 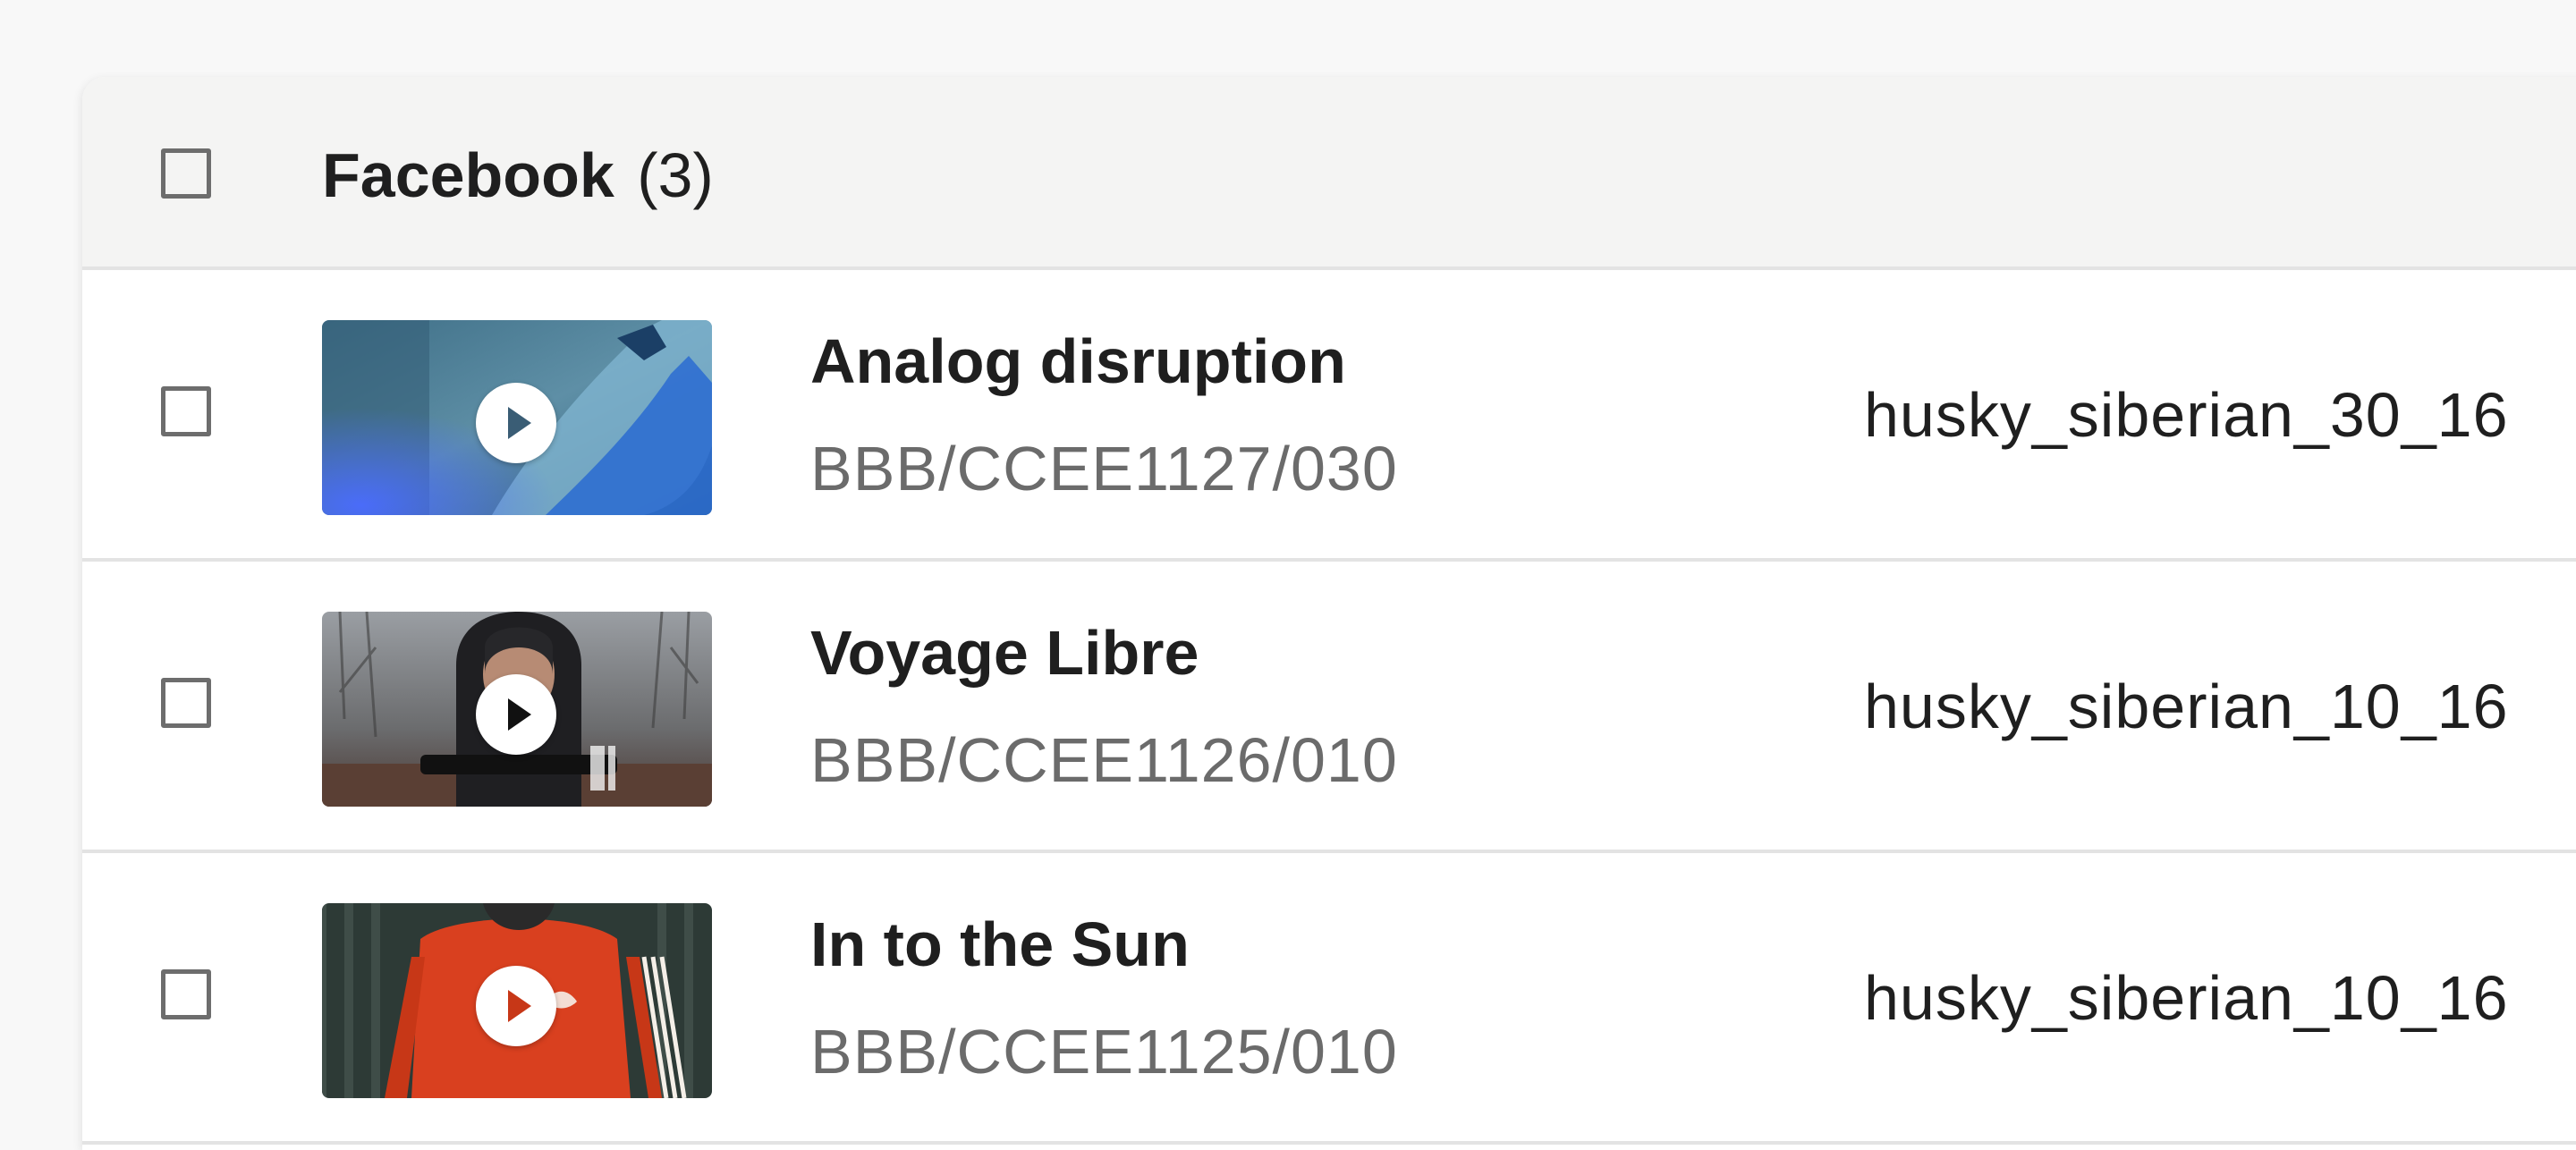 I want to click on group-count: (3), so click(x=675, y=175).